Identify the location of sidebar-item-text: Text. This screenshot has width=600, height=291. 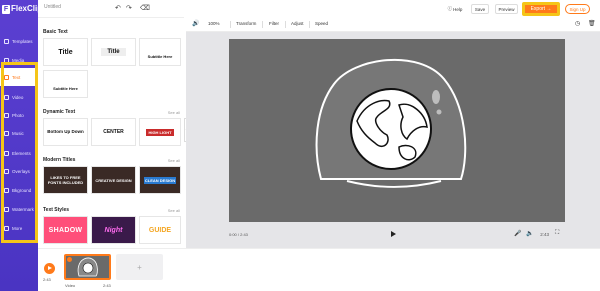
(19, 77).